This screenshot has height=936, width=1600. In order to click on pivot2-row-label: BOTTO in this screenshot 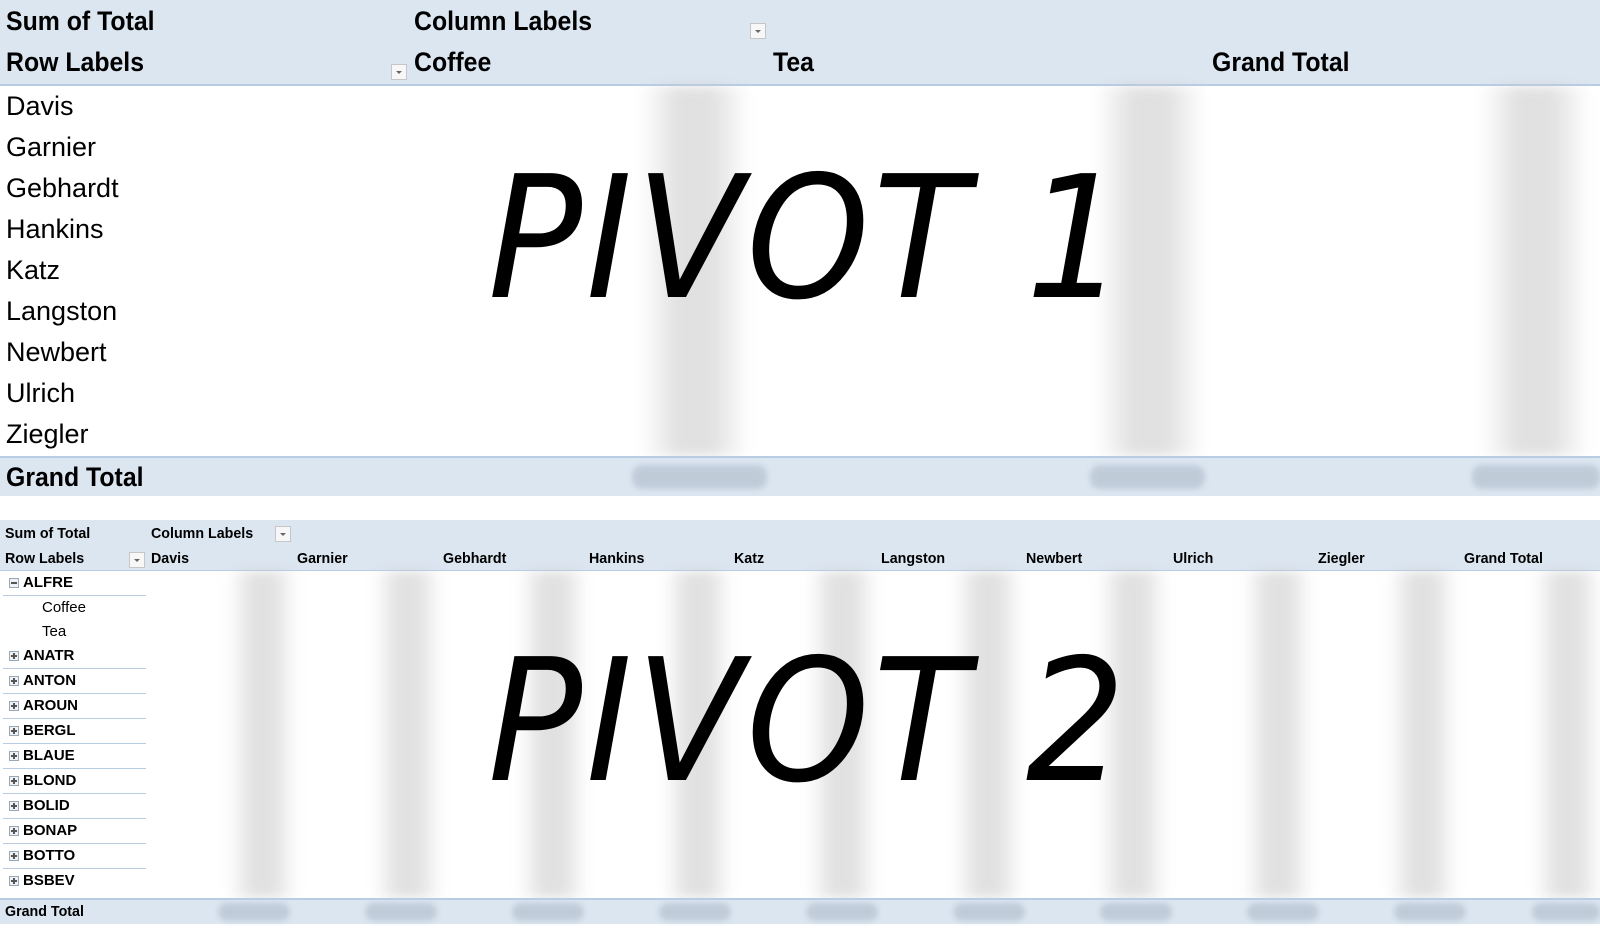, I will do `click(49, 855)`.